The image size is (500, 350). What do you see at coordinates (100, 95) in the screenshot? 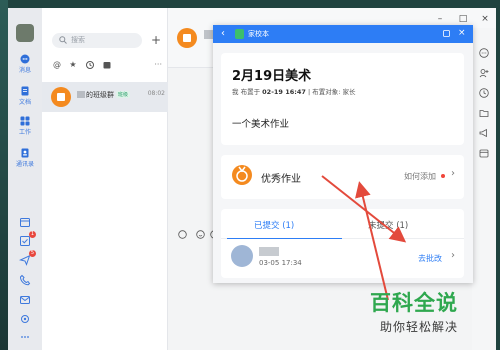
I see `chat-name-text: 的班级群` at bounding box center [100, 95].